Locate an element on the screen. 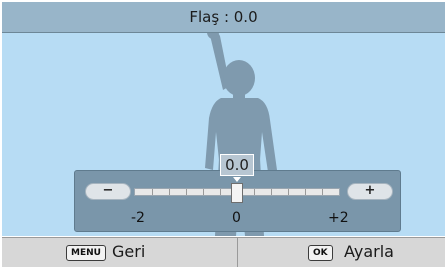 The image size is (447, 270). footer-divider is located at coordinates (237, 252).